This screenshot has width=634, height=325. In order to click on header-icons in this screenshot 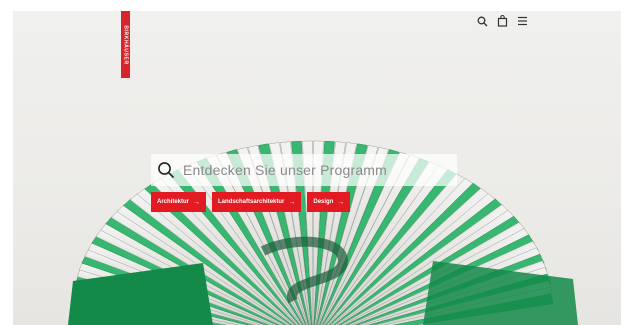, I will do `click(502, 21)`.